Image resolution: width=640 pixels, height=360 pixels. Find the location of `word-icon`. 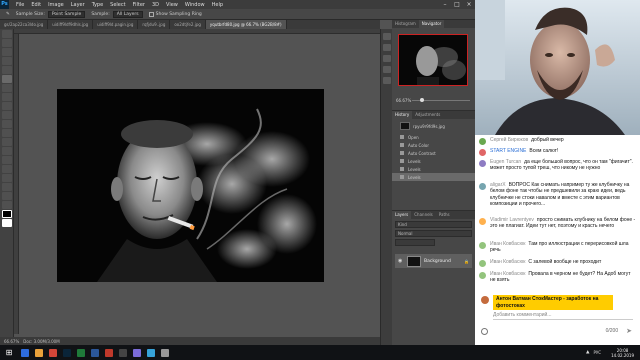

word-icon is located at coordinates (95, 352).